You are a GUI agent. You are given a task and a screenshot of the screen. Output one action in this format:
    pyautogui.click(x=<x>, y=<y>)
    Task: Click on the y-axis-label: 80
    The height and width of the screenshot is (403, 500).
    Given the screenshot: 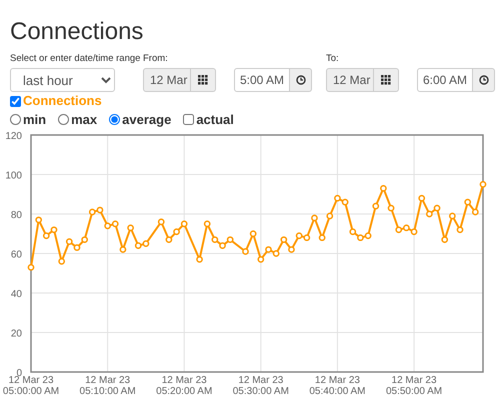 What is the action you would take?
    pyautogui.click(x=16, y=215)
    